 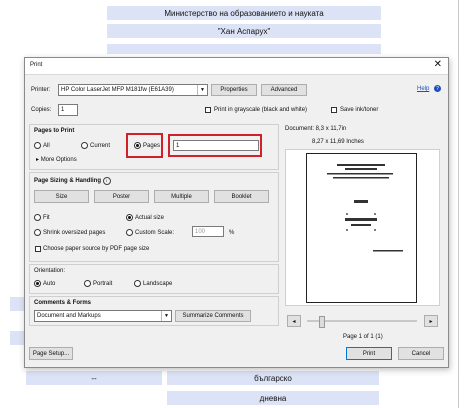 What do you see at coordinates (232, 233) in the screenshot?
I see `custom-scale-percent: %` at bounding box center [232, 233].